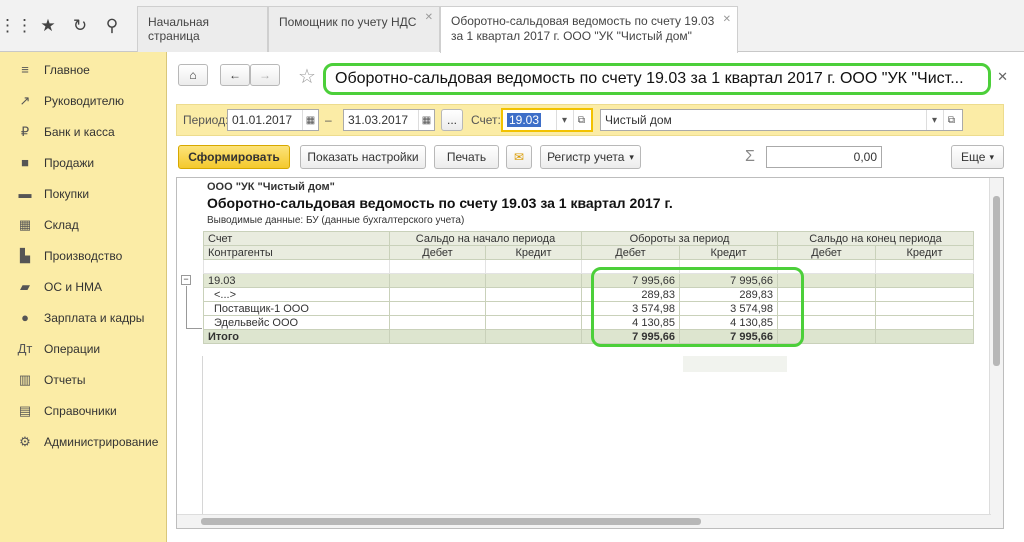 The image size is (1024, 542). I want to click on sidebar-item-label: Руководителю, so click(84, 100).